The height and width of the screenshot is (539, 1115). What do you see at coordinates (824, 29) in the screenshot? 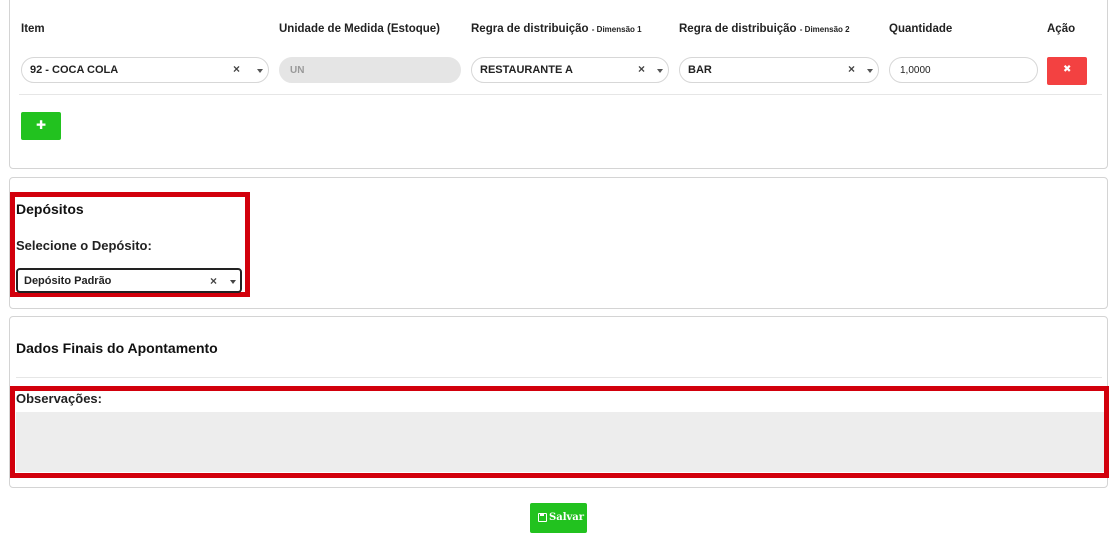
I see `header-regra-2-sub: - Dimensão 2` at bounding box center [824, 29].